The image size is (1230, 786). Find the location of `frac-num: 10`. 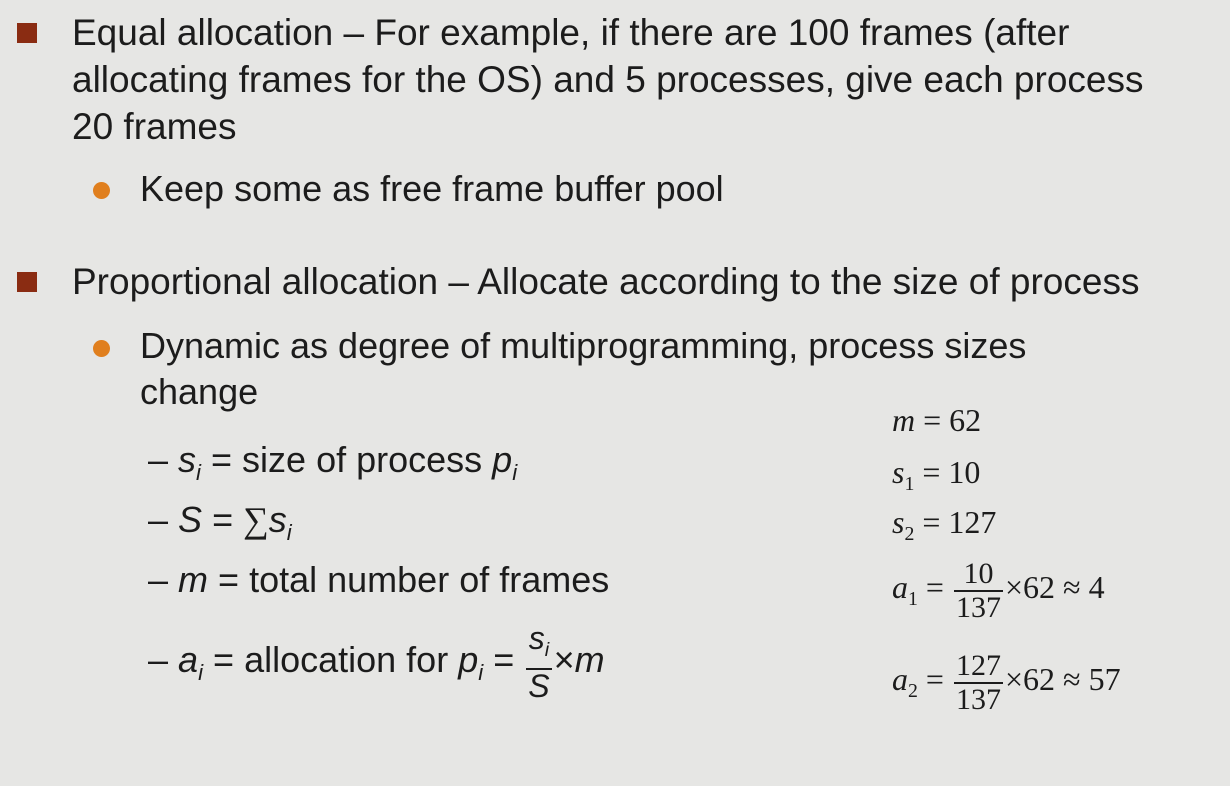

frac-num: 10 is located at coordinates (978, 575).